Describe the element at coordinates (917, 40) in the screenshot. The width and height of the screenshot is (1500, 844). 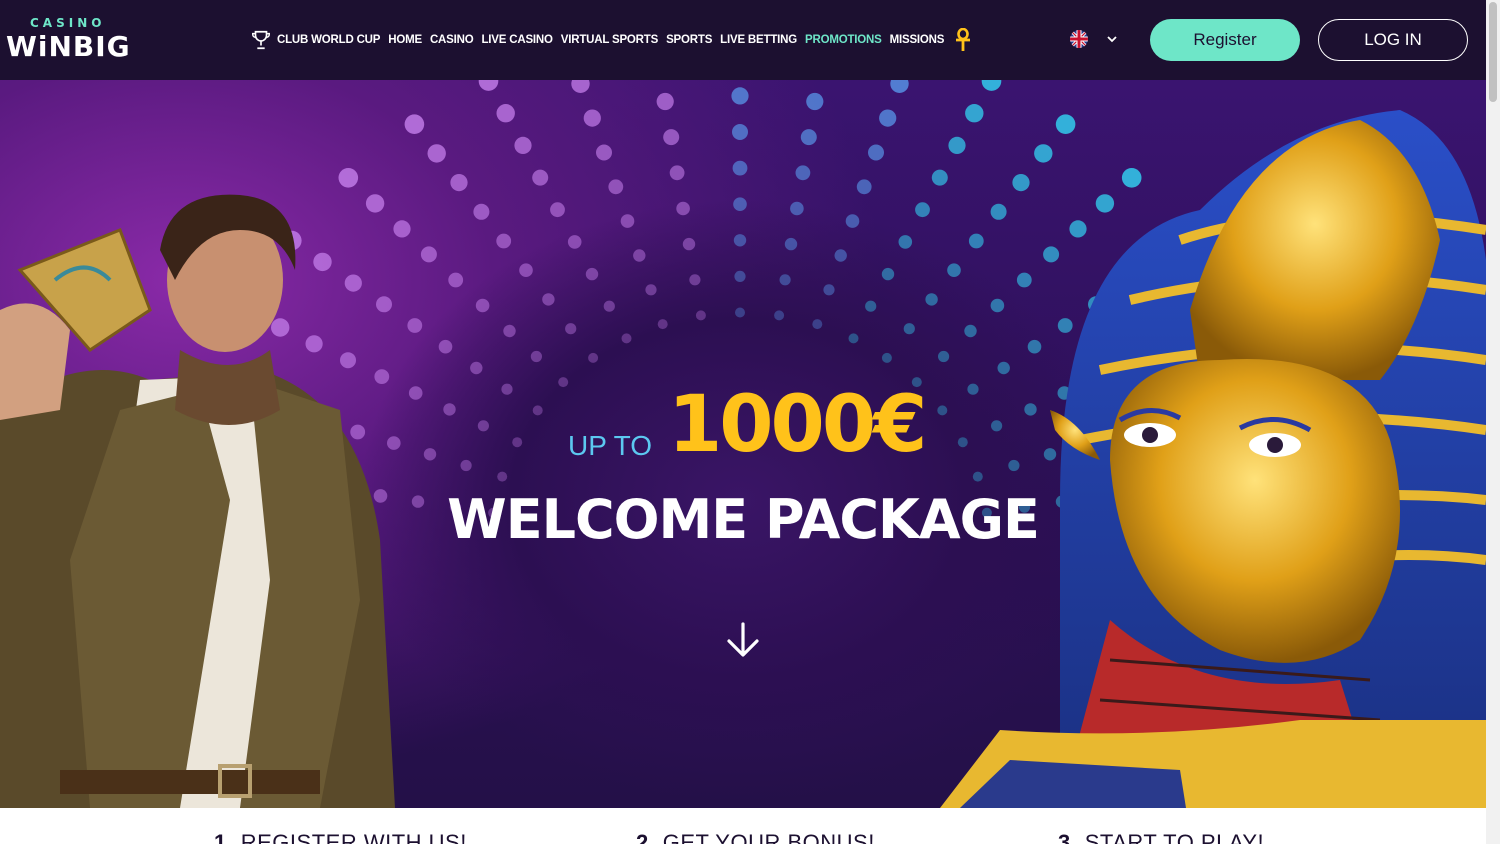
I see `nav-missions: MISSIONS` at that location.